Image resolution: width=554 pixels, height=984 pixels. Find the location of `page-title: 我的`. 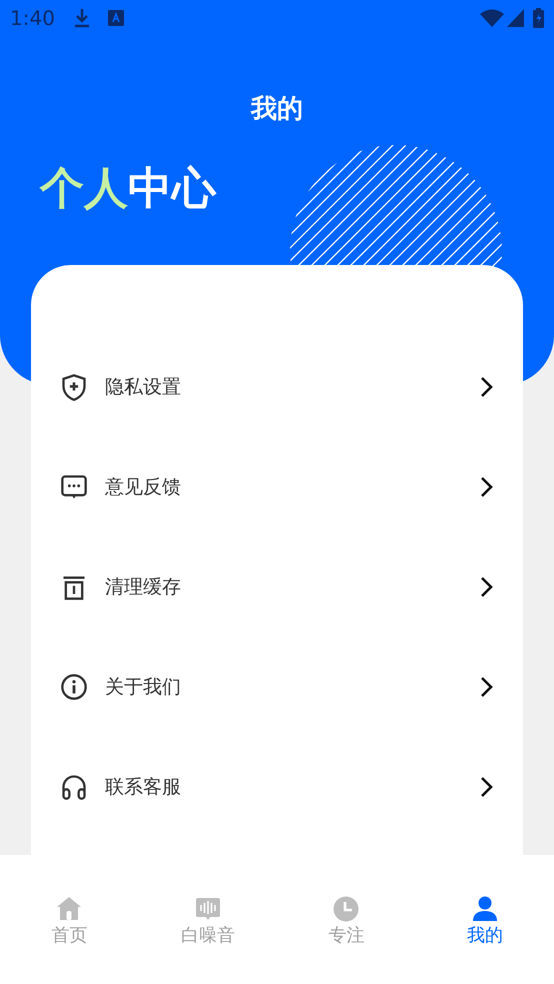

page-title: 我的 is located at coordinates (277, 109).